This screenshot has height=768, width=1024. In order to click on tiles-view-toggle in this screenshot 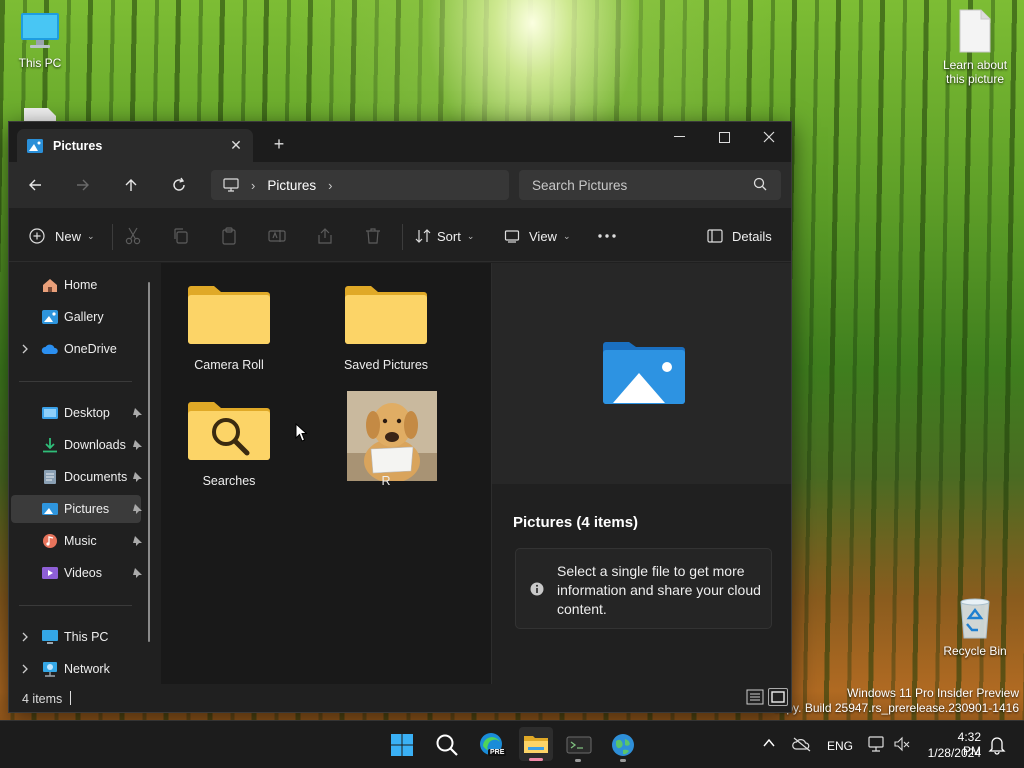, I will do `click(778, 697)`.